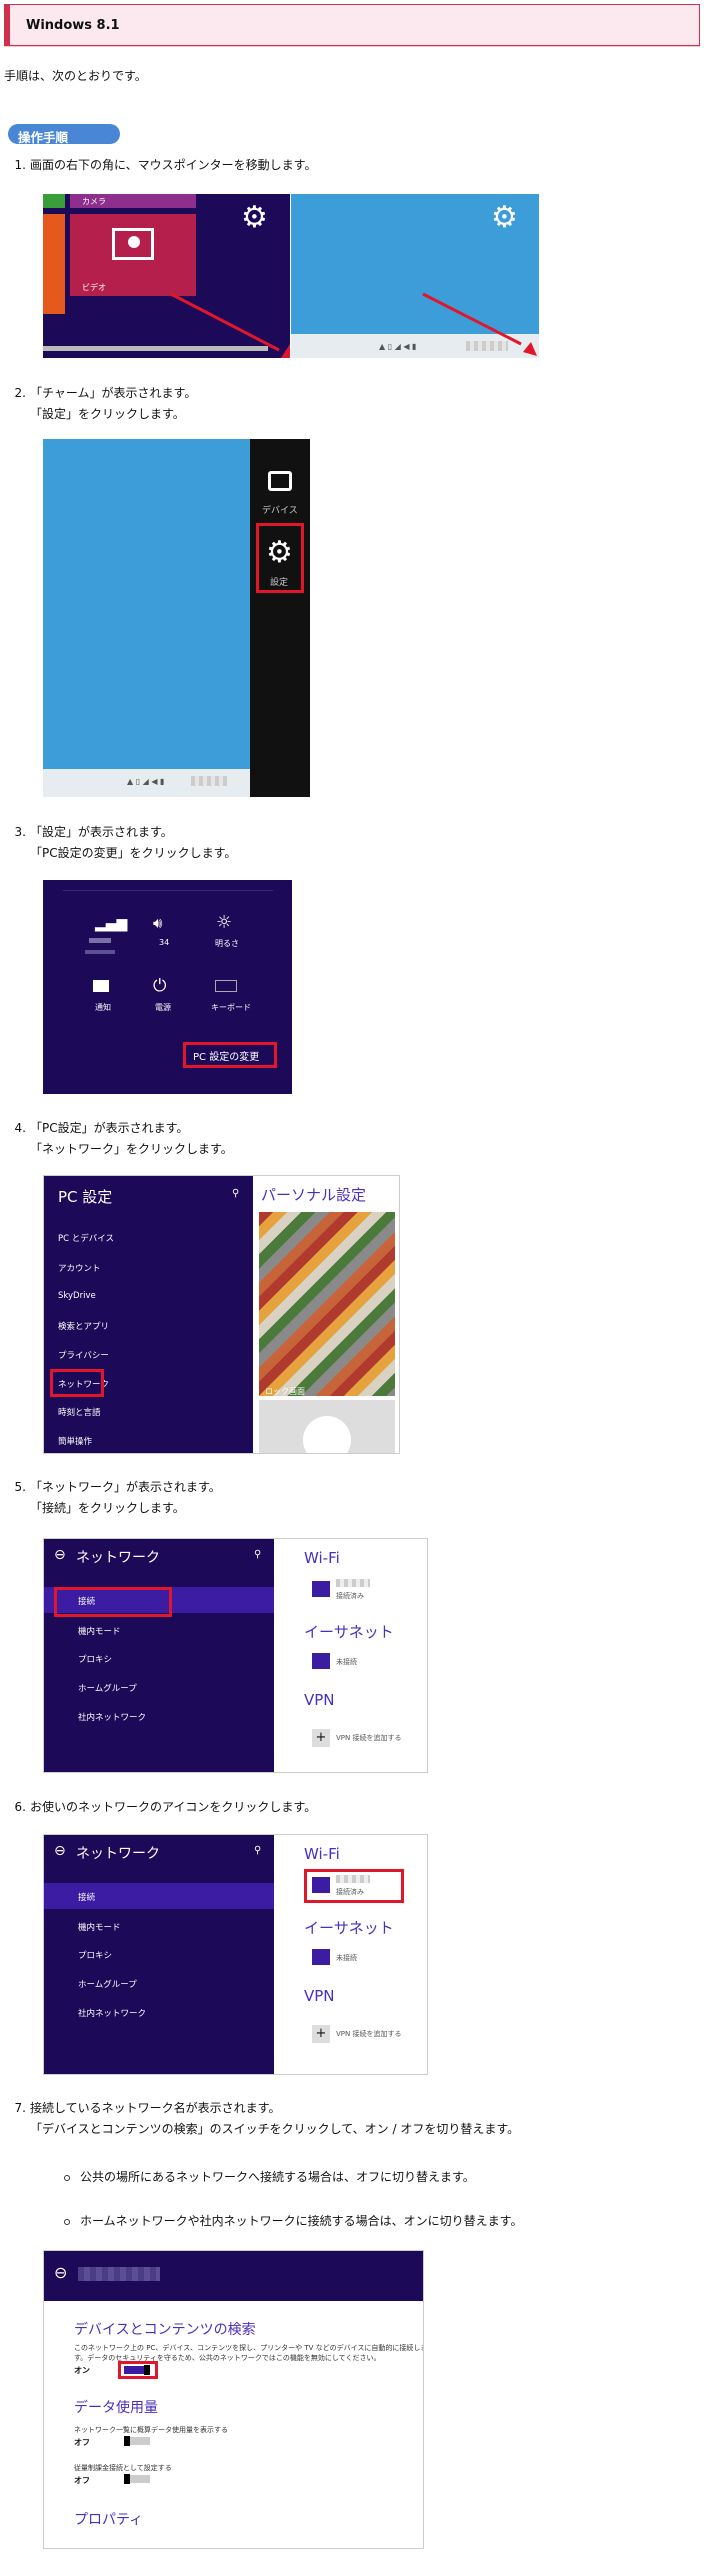 The height and width of the screenshot is (2558, 704). What do you see at coordinates (165, 165) in the screenshot?
I see `step-1: 1. 画面の右下の角に、マウスポインターを移動します。` at bounding box center [165, 165].